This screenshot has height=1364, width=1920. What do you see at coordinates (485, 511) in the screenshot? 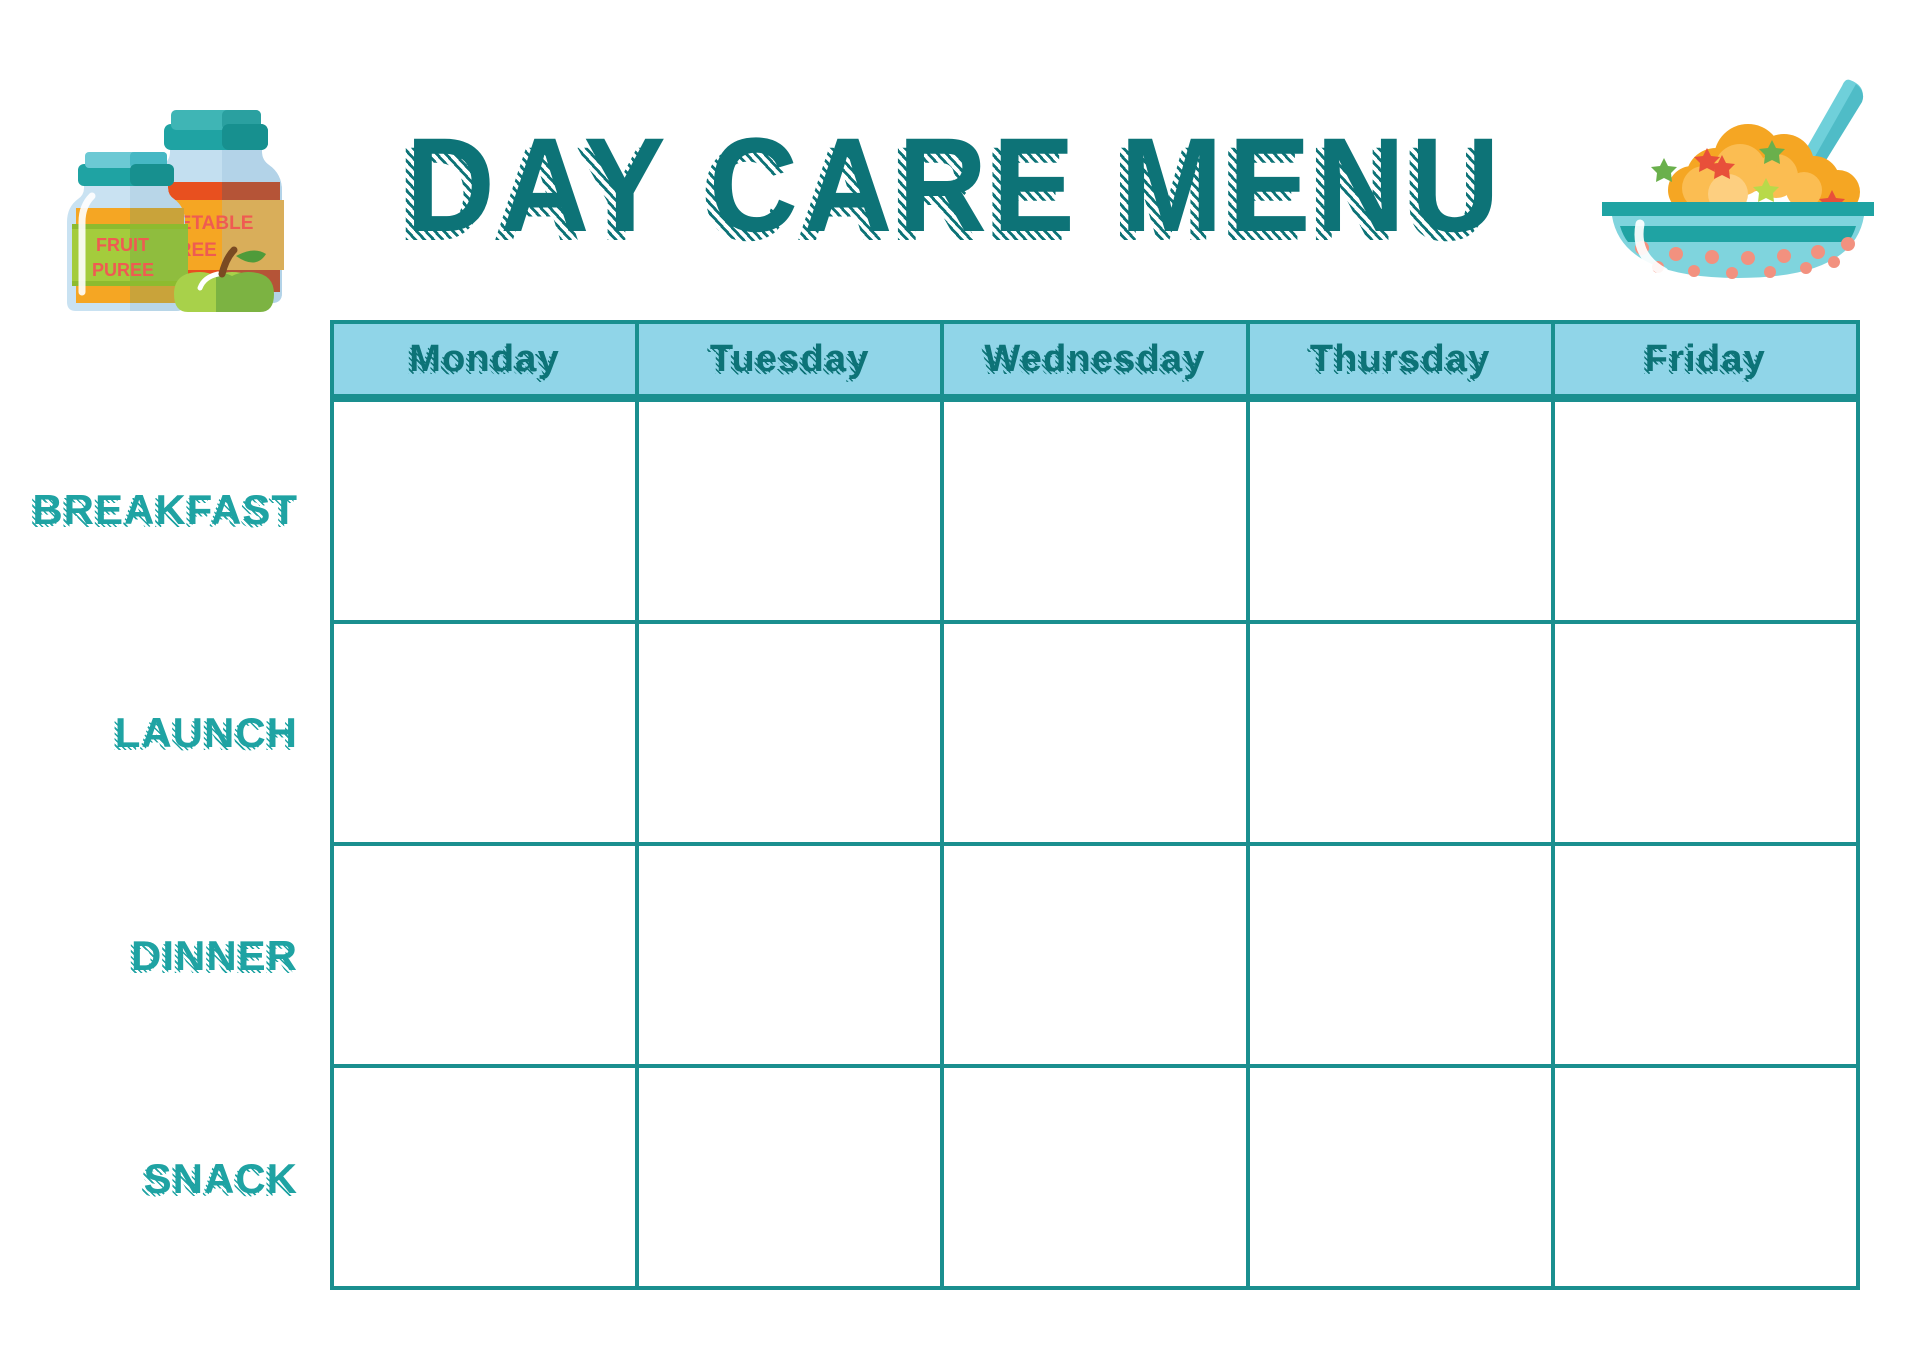
I see `cell-breakfast-monday` at bounding box center [485, 511].